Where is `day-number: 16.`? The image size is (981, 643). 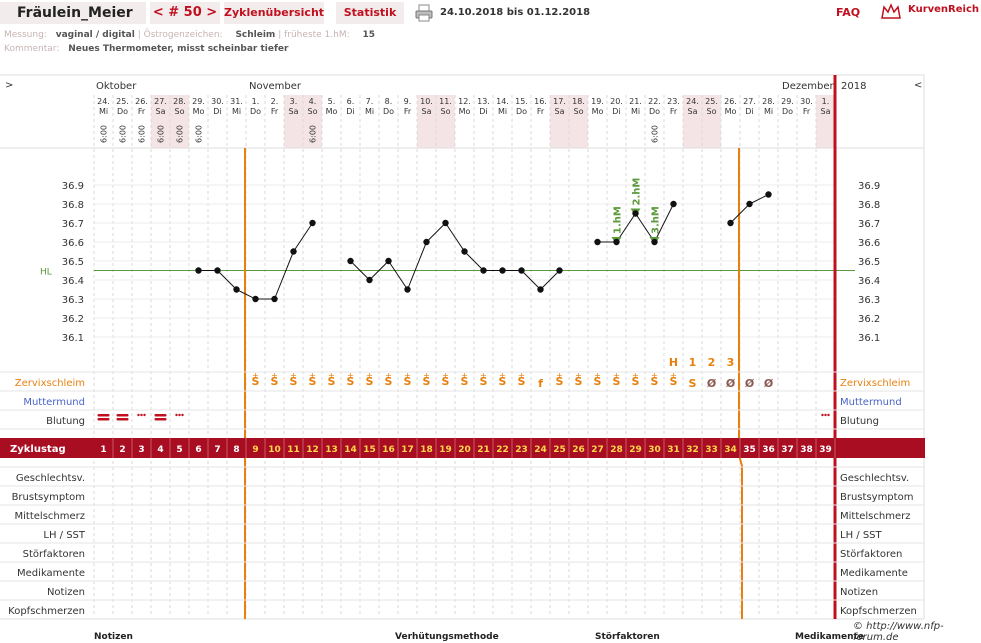
day-number: 16. is located at coordinates (540, 101).